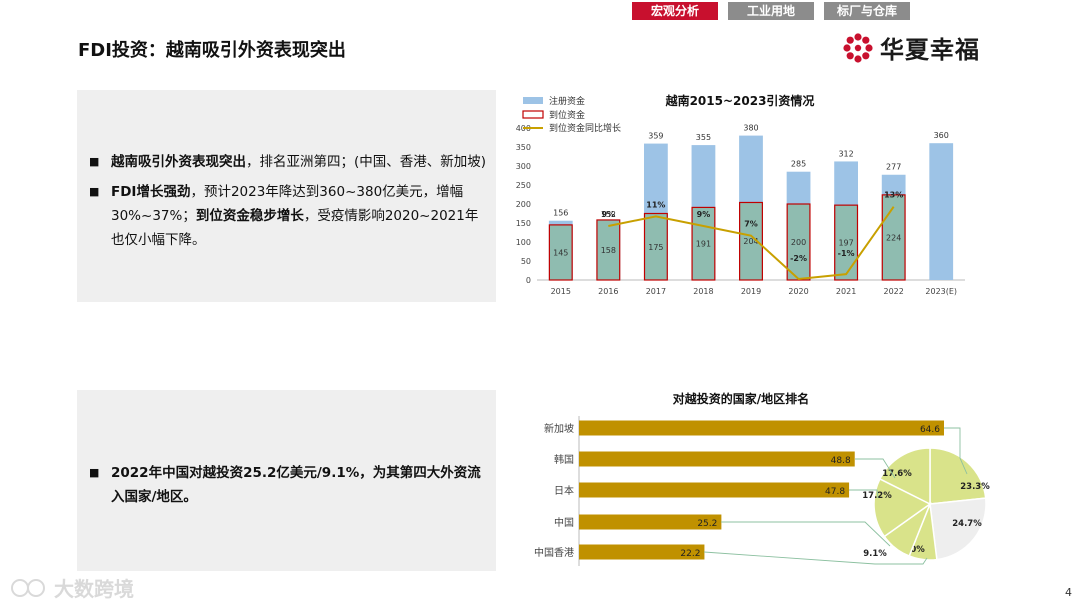  I want to click on chart-title: 越南2015~2023引资情况, so click(740, 100).